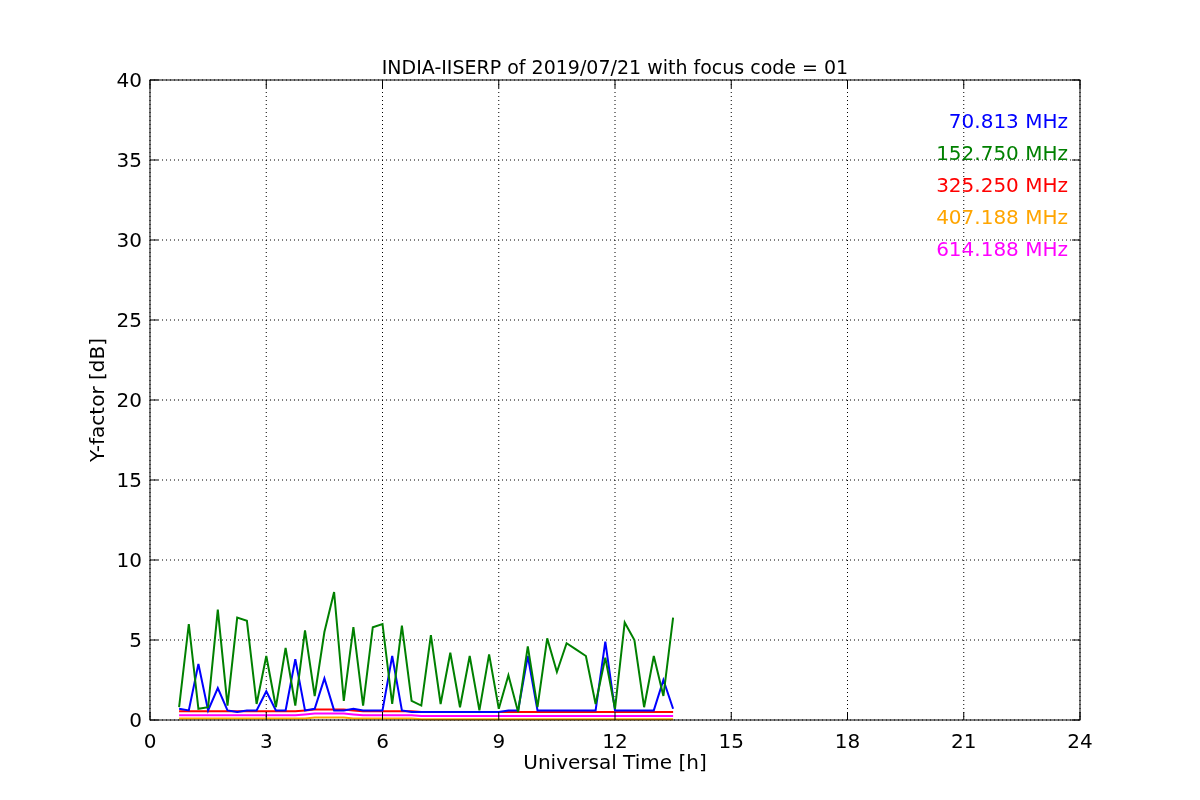  Describe the element at coordinates (615, 762) in the screenshot. I see `x-axis-label: Universal Time [h]` at that location.